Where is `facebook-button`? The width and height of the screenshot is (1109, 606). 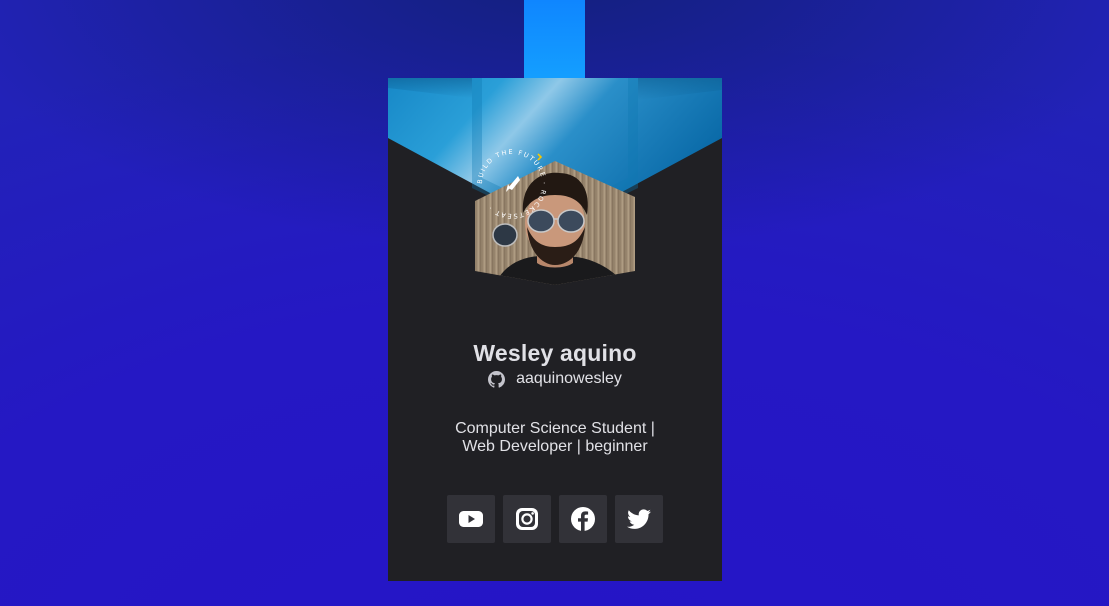
facebook-button is located at coordinates (583, 519).